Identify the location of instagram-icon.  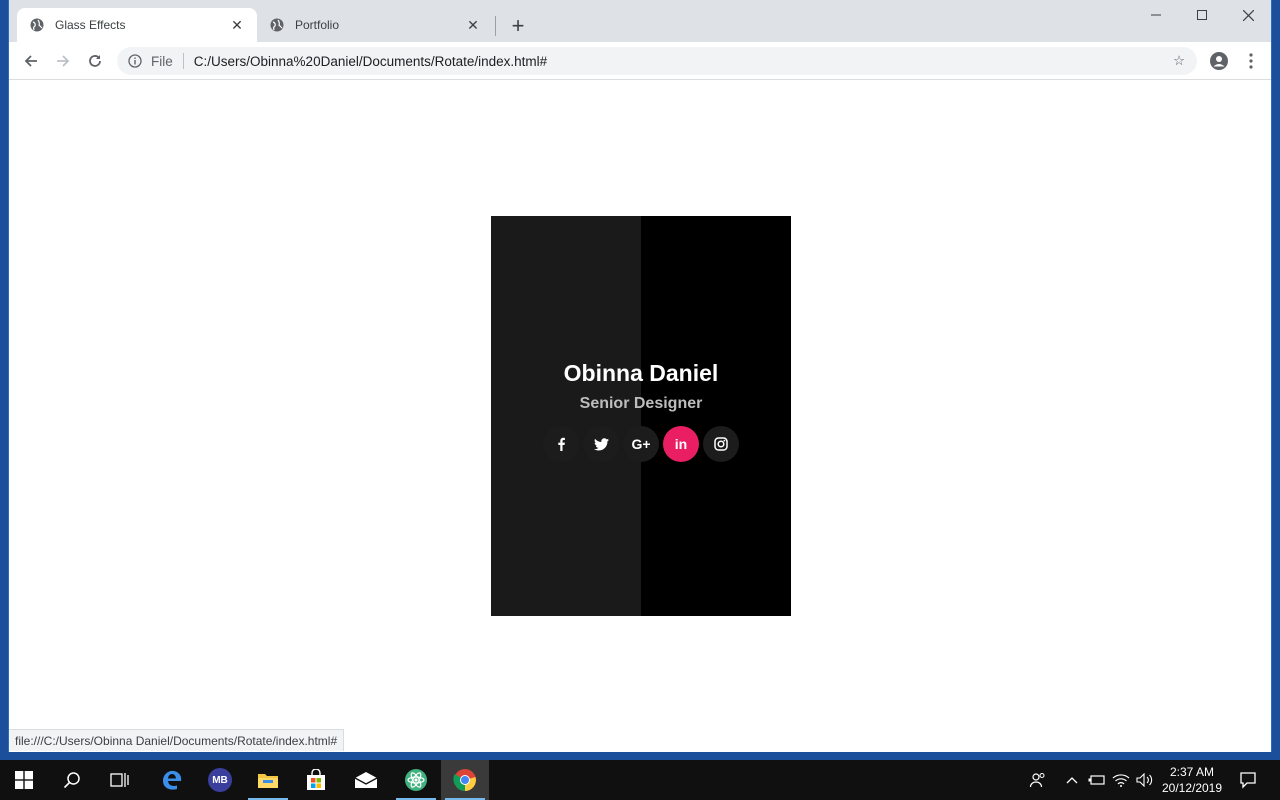
(721, 444).